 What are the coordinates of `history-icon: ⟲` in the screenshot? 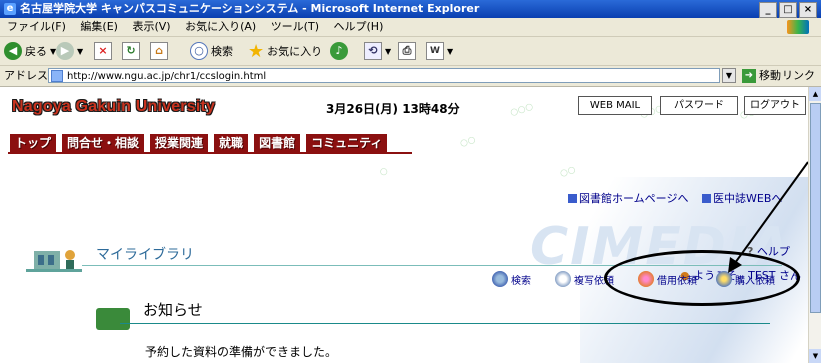 It's located at (373, 51).